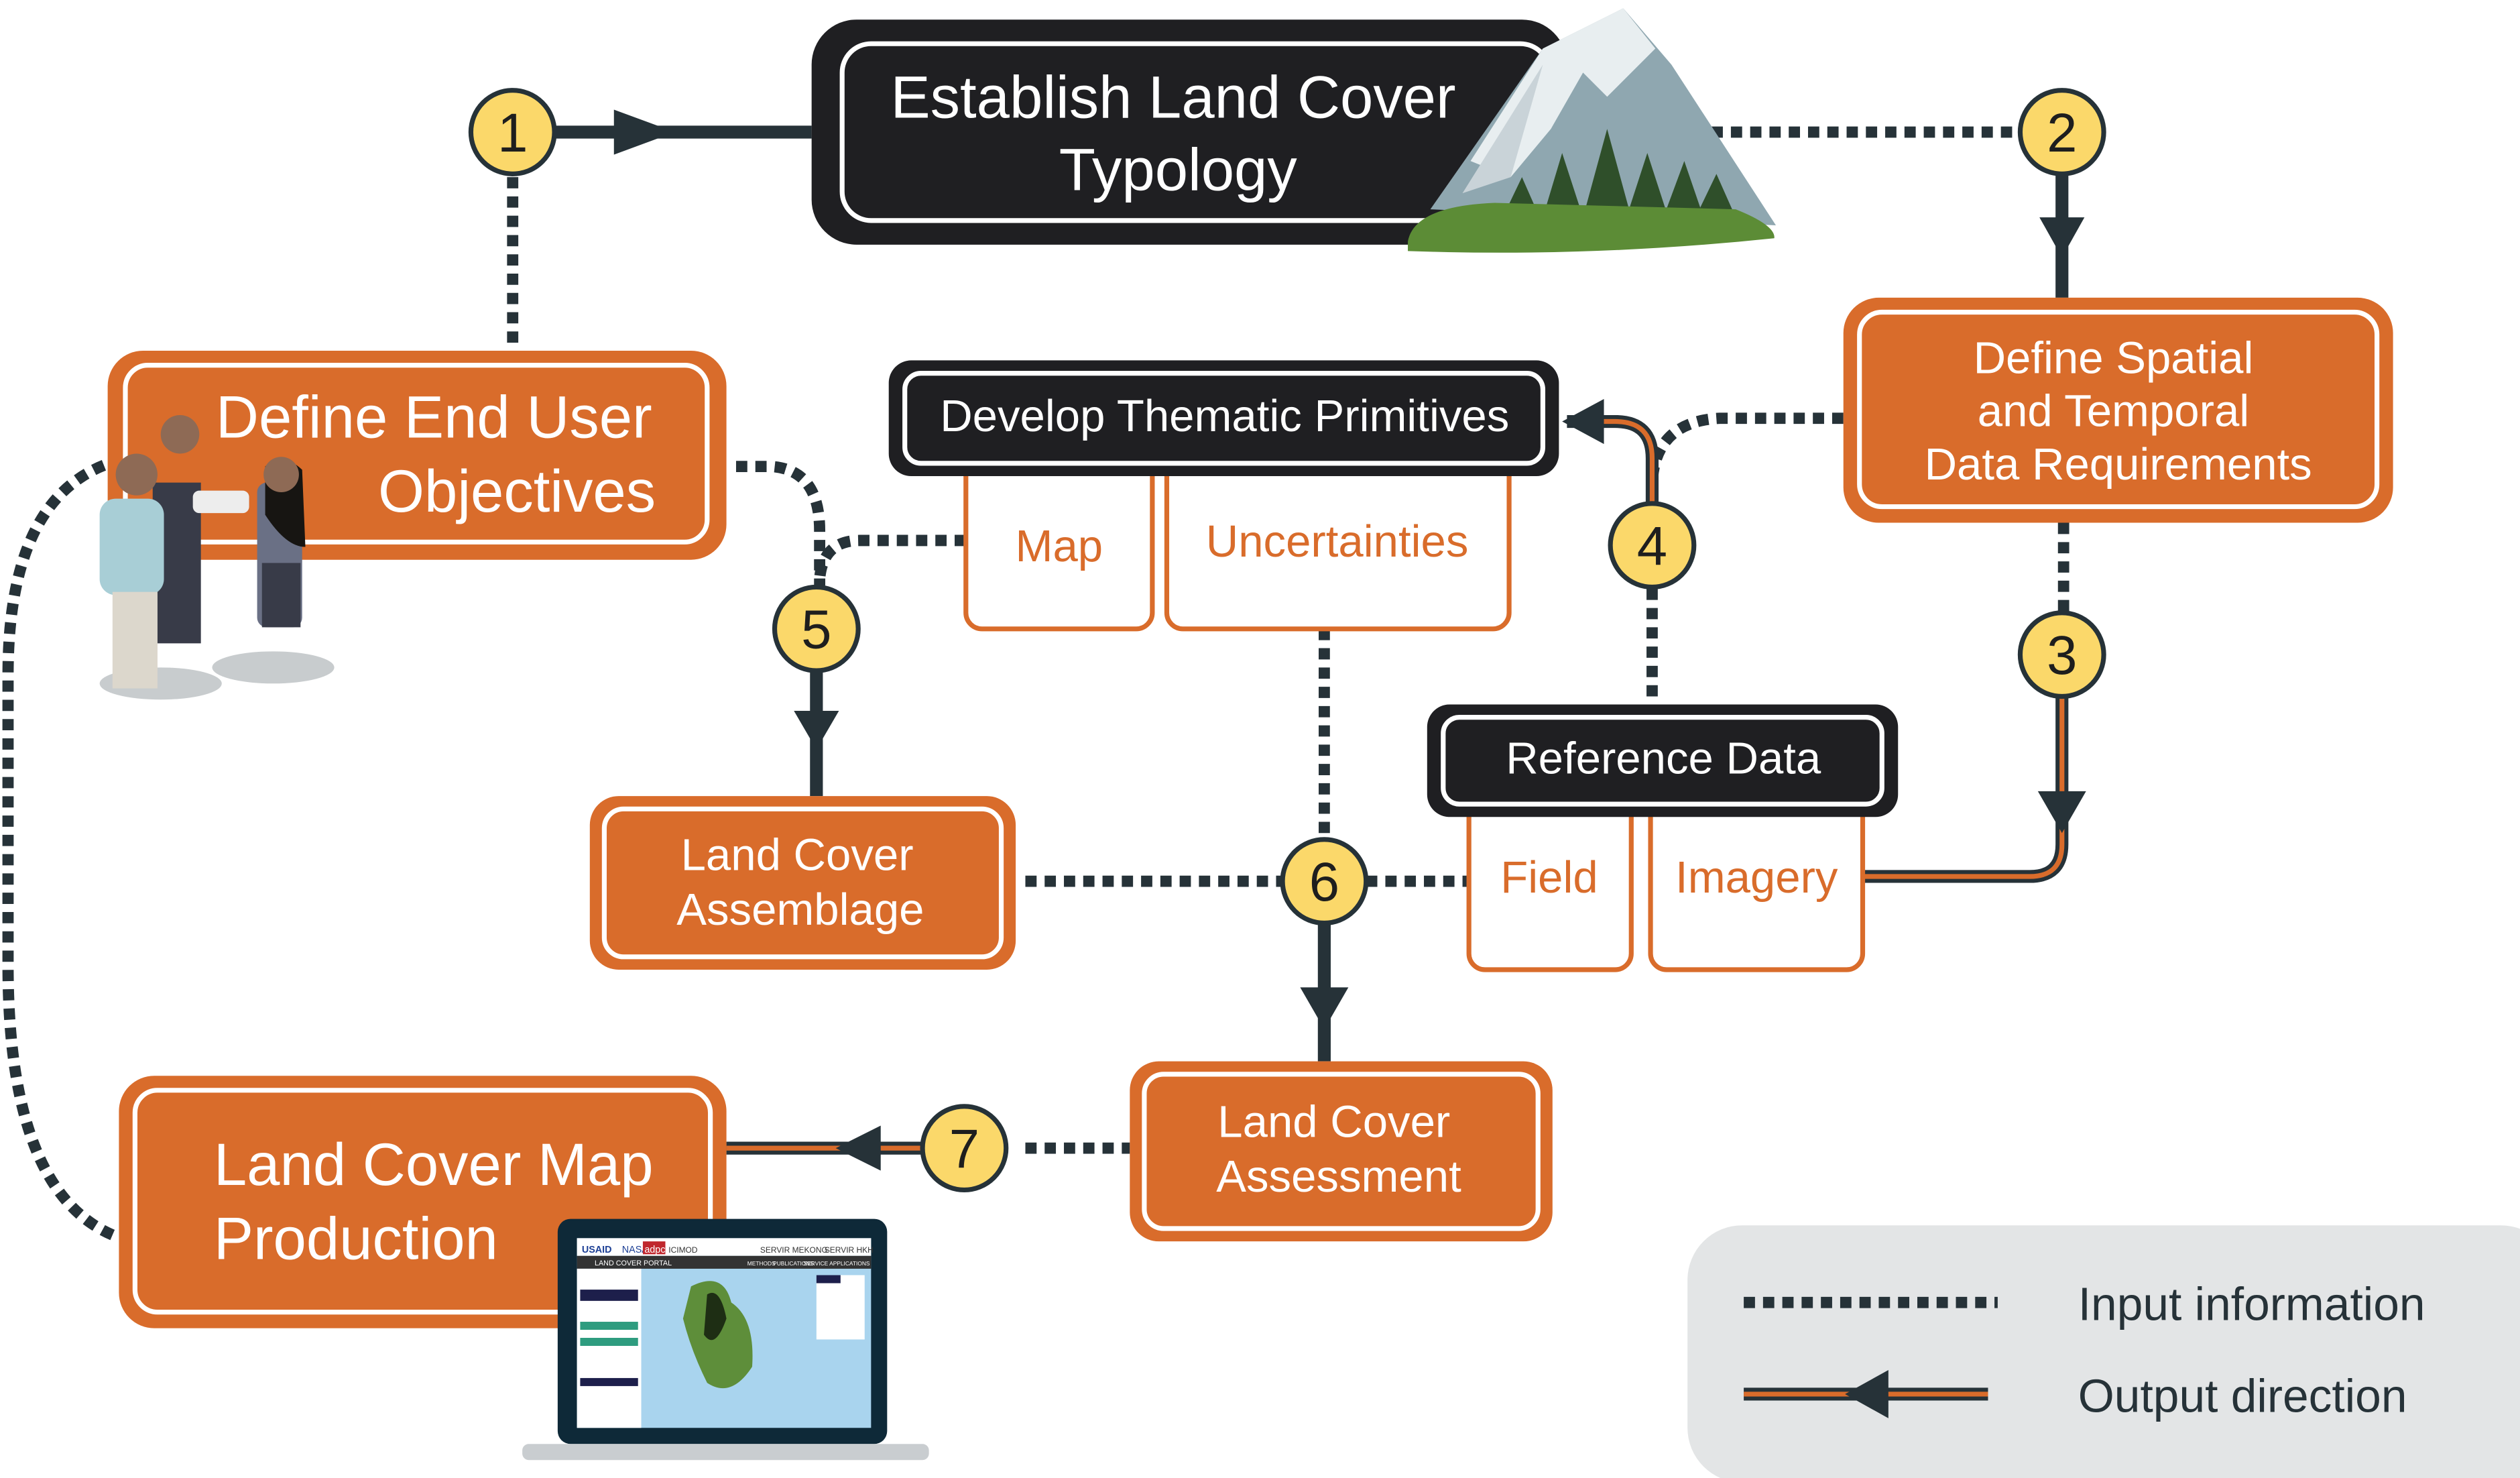  Describe the element at coordinates (2118, 464) in the screenshot. I see `spatial-line-3: Data Requirements` at that location.